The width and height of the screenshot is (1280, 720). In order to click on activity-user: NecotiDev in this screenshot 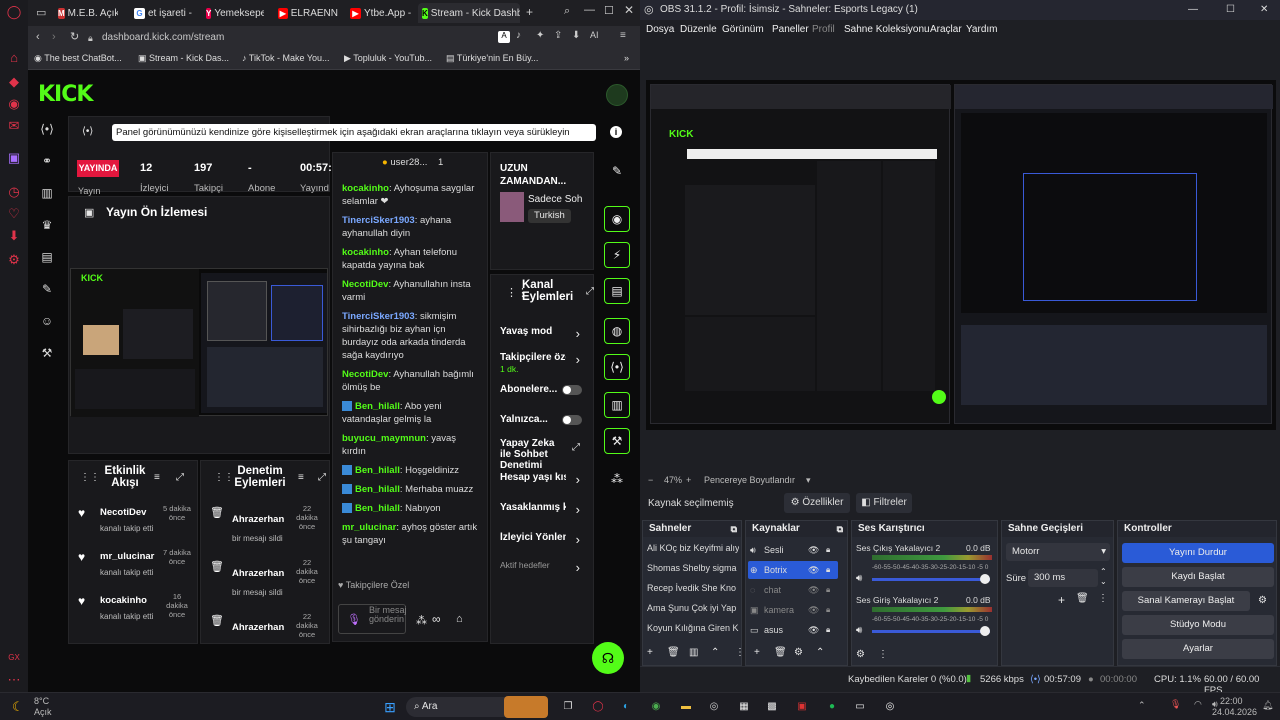, I will do `click(123, 512)`.